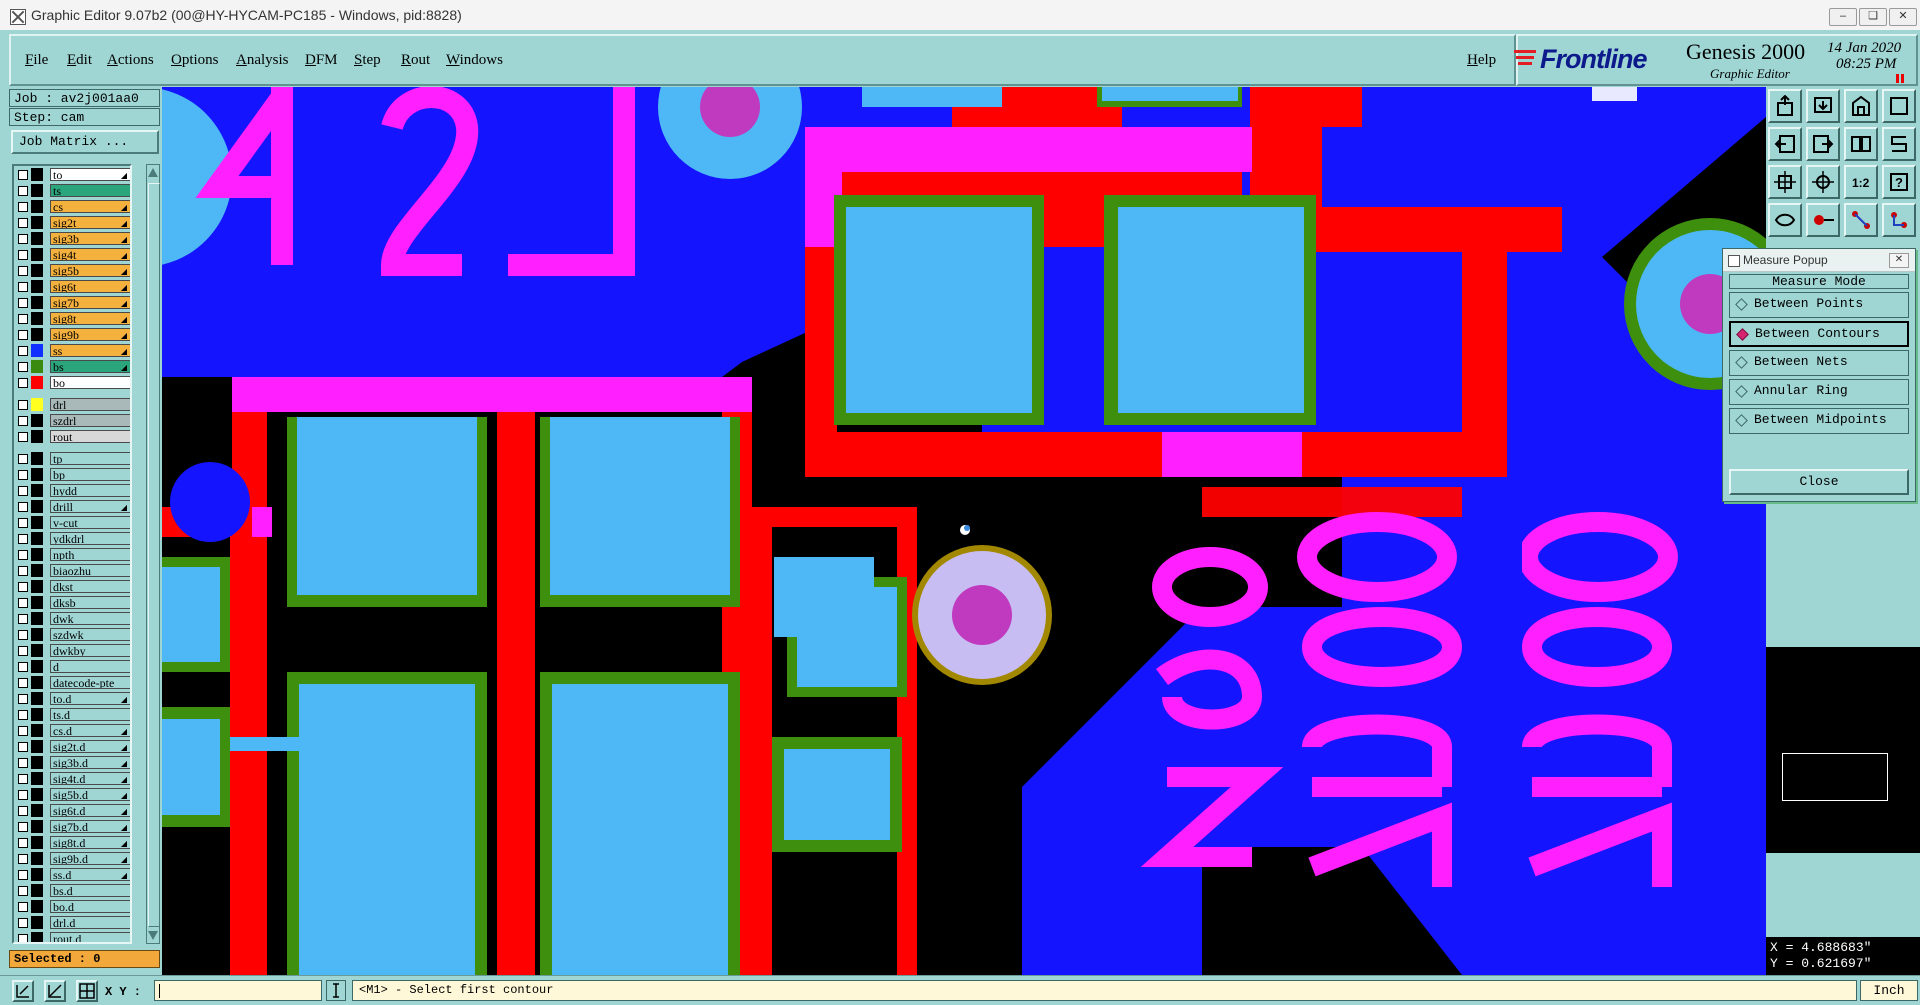 This screenshot has width=1920, height=1005. I want to click on menu-rout: Rout, so click(415, 60).